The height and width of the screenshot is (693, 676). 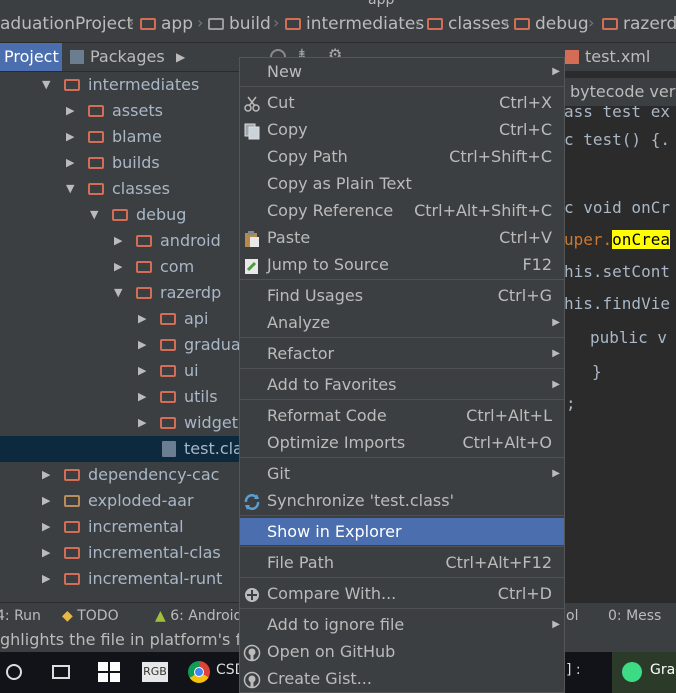 What do you see at coordinates (402, 102) in the screenshot?
I see `menu-item-cut: Cut Ctrl+X` at bounding box center [402, 102].